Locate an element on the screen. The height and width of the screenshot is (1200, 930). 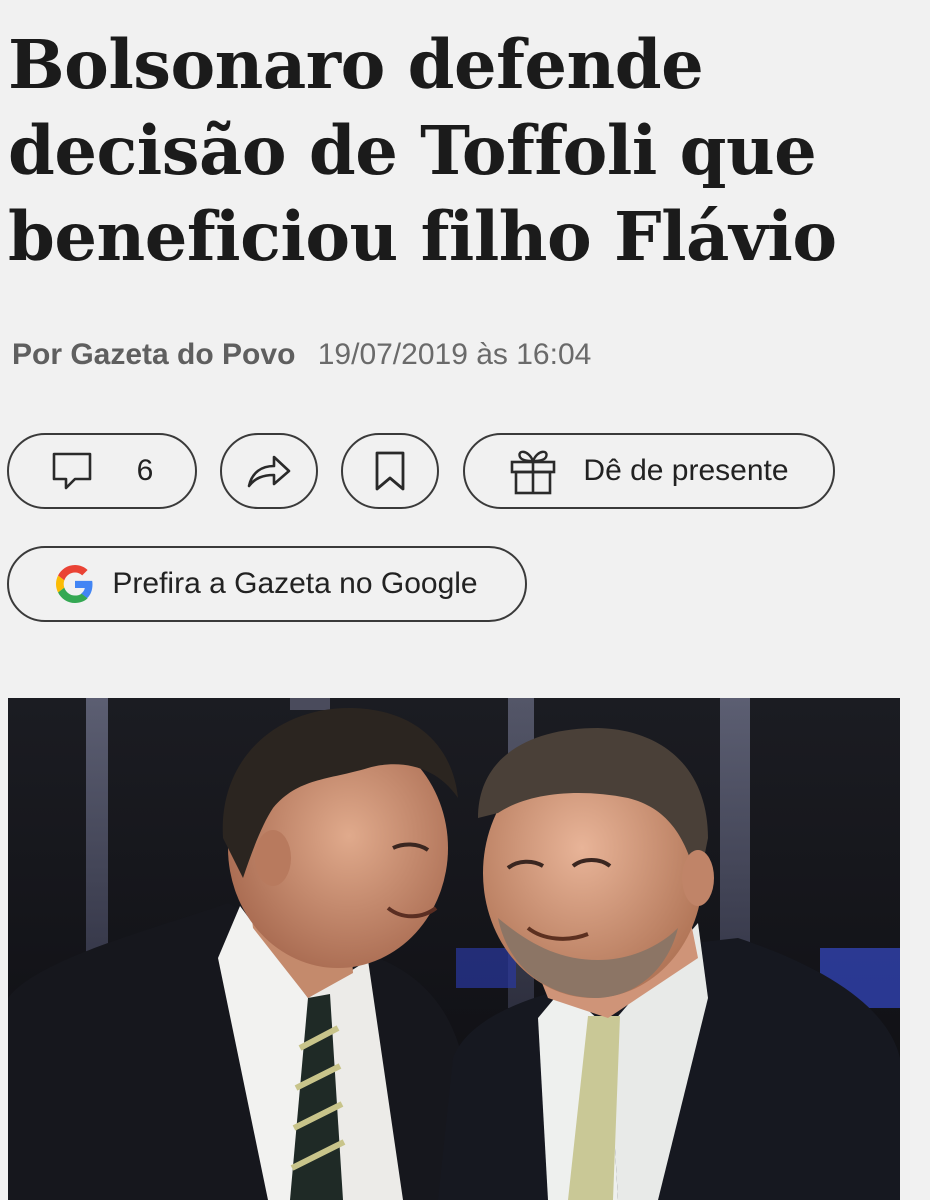
prefer-google-button: Prefira a Gazeta no Google is located at coordinates (267, 584).